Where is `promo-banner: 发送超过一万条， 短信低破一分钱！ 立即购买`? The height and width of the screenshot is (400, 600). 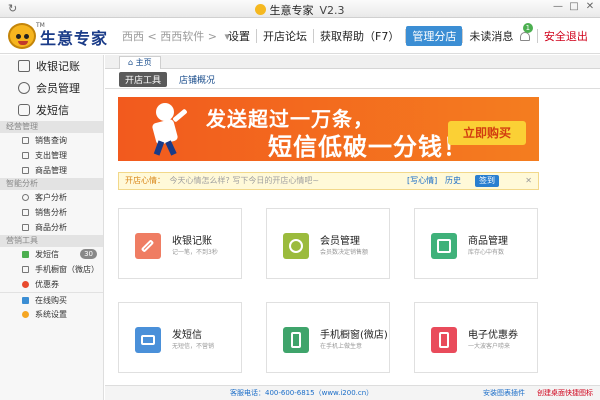 promo-banner: 发送超过一万条， 短信低破一分钱！ 立即购买 is located at coordinates (328, 129).